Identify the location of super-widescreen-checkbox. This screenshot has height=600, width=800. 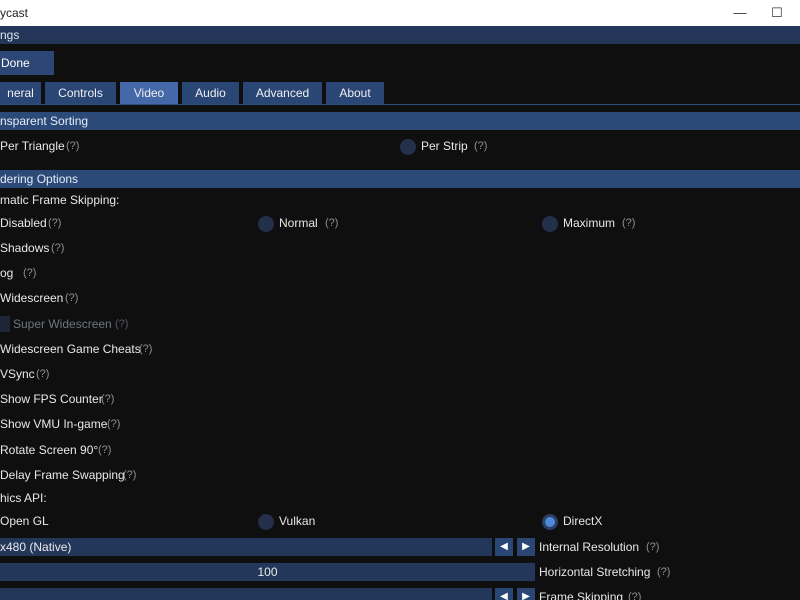
(5, 324).